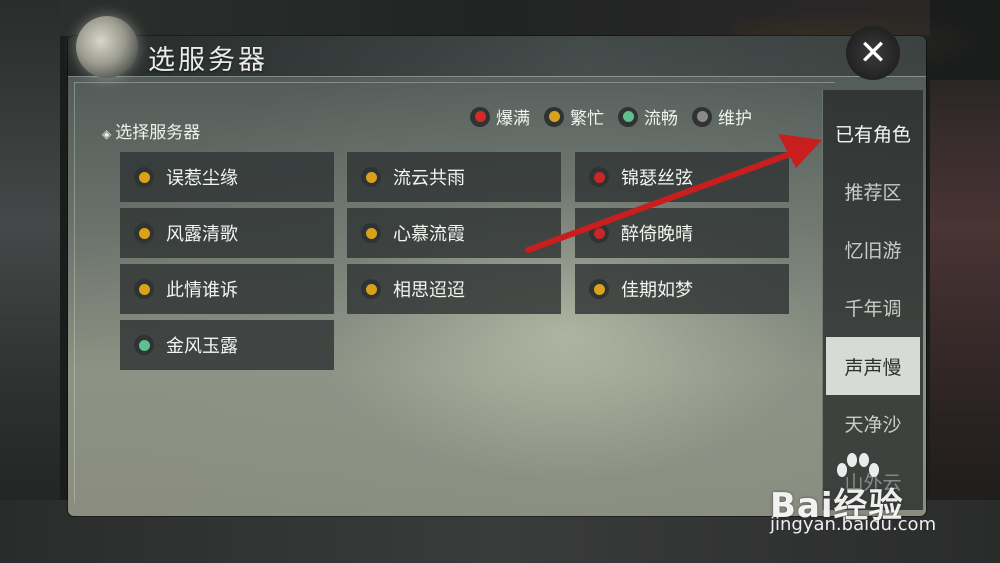 This screenshot has height=563, width=1000. I want to click on legend-item-busy: 繁忙, so click(574, 116).